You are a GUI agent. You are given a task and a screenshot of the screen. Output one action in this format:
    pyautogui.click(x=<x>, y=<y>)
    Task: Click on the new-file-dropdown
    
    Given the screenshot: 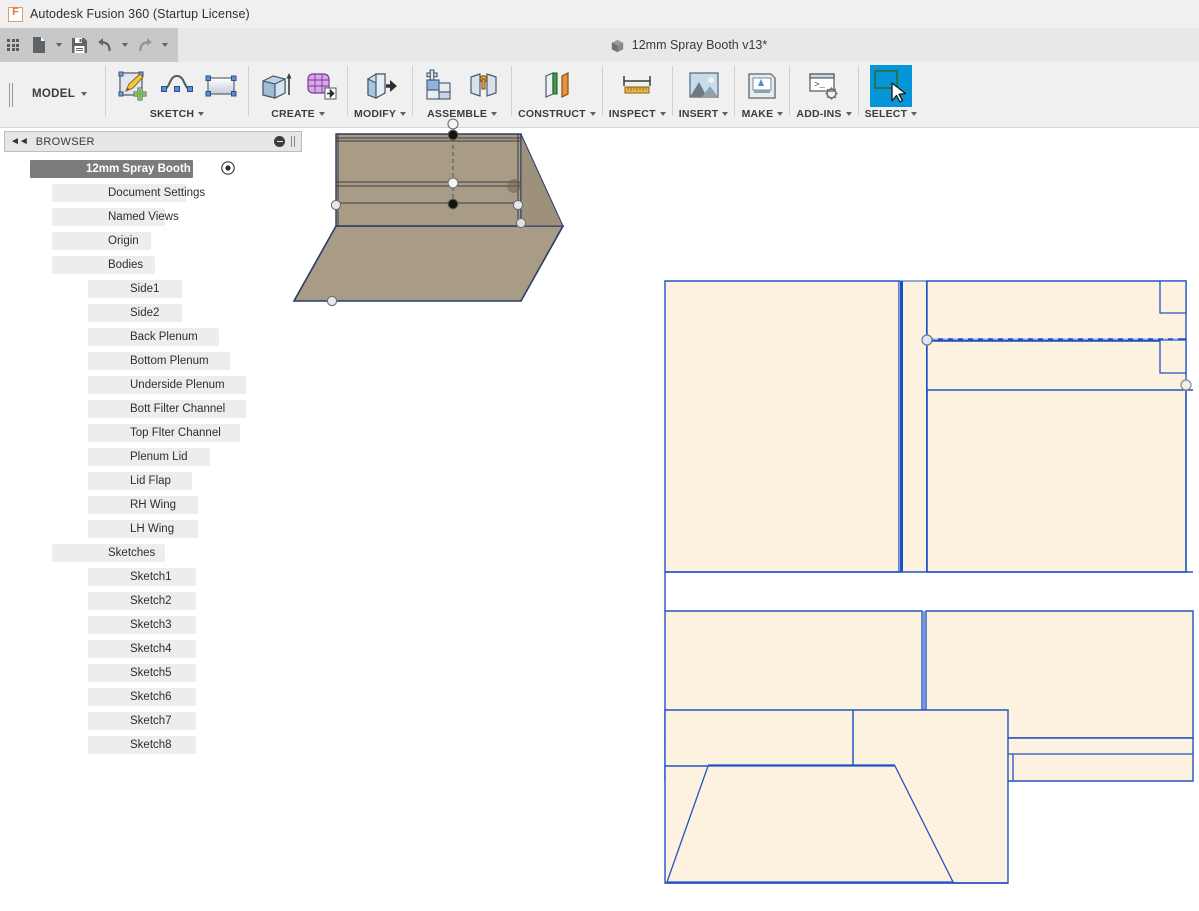 What is the action you would take?
    pyautogui.click(x=59, y=45)
    